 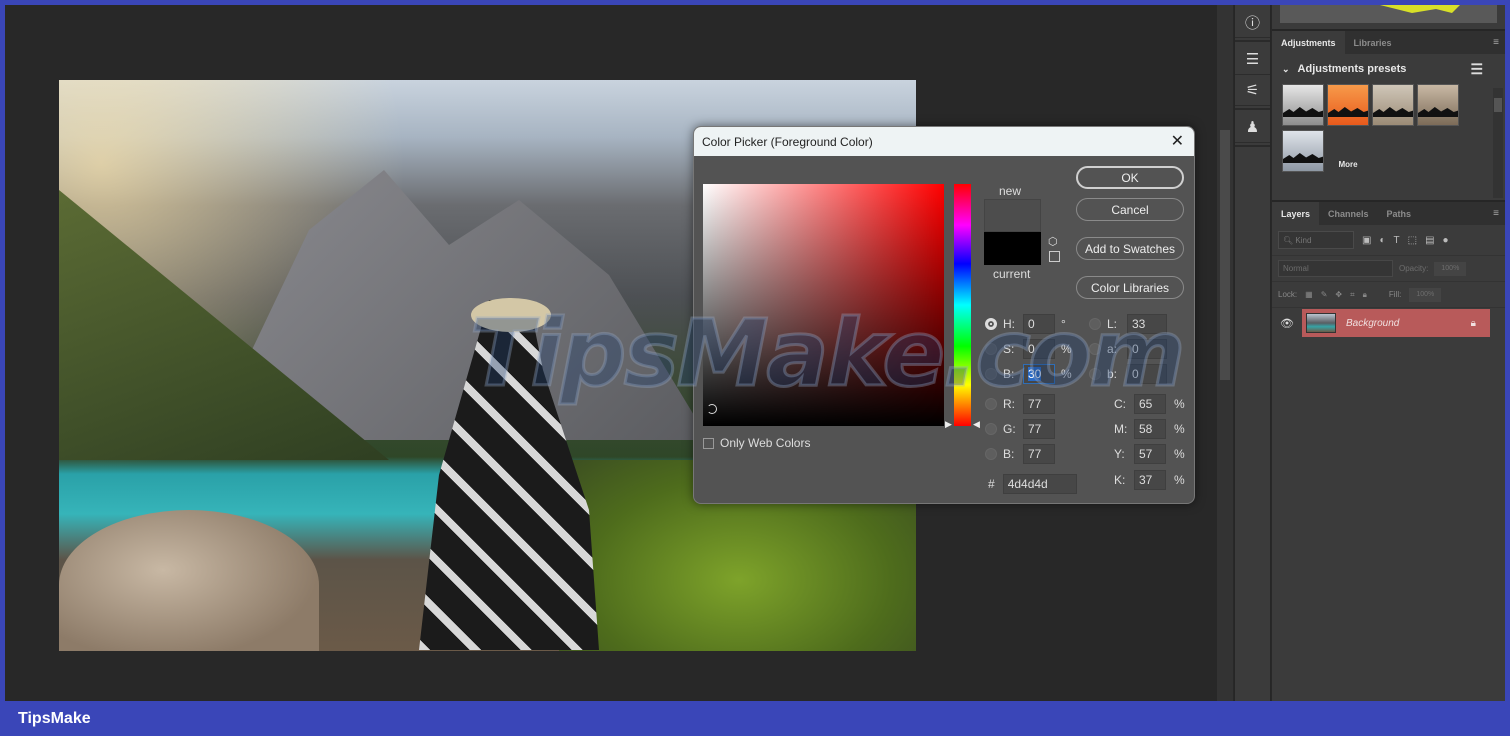 I want to click on input-blue: 77, so click(x=1039, y=454).